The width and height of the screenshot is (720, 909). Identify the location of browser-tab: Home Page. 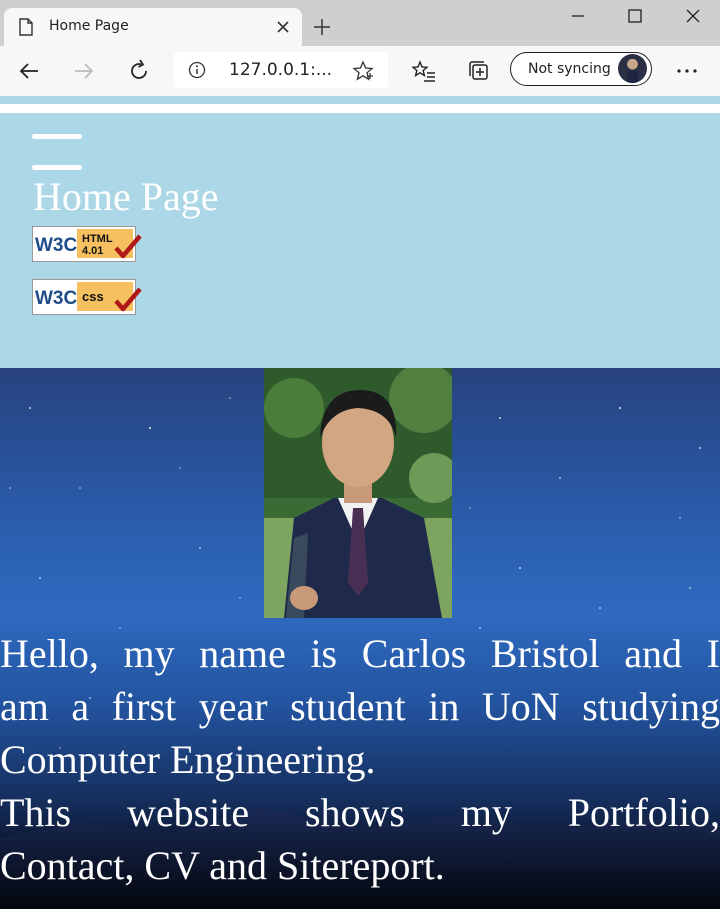
(153, 27).